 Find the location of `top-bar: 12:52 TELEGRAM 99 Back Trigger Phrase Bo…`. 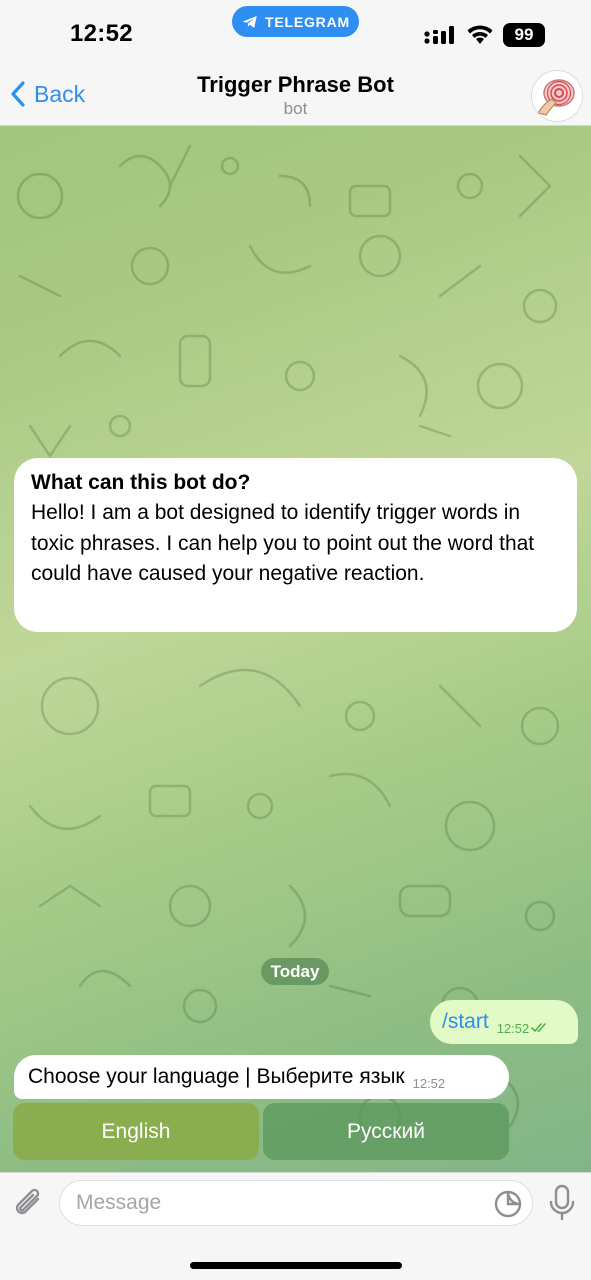

top-bar: 12:52 TELEGRAM 99 Back Trigger Phrase Bo… is located at coordinates (295, 63).